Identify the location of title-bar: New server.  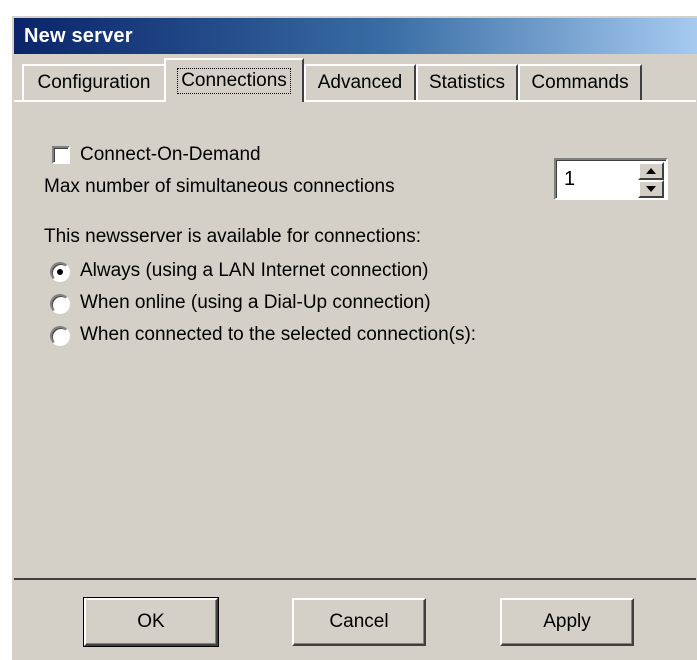
(355, 36).